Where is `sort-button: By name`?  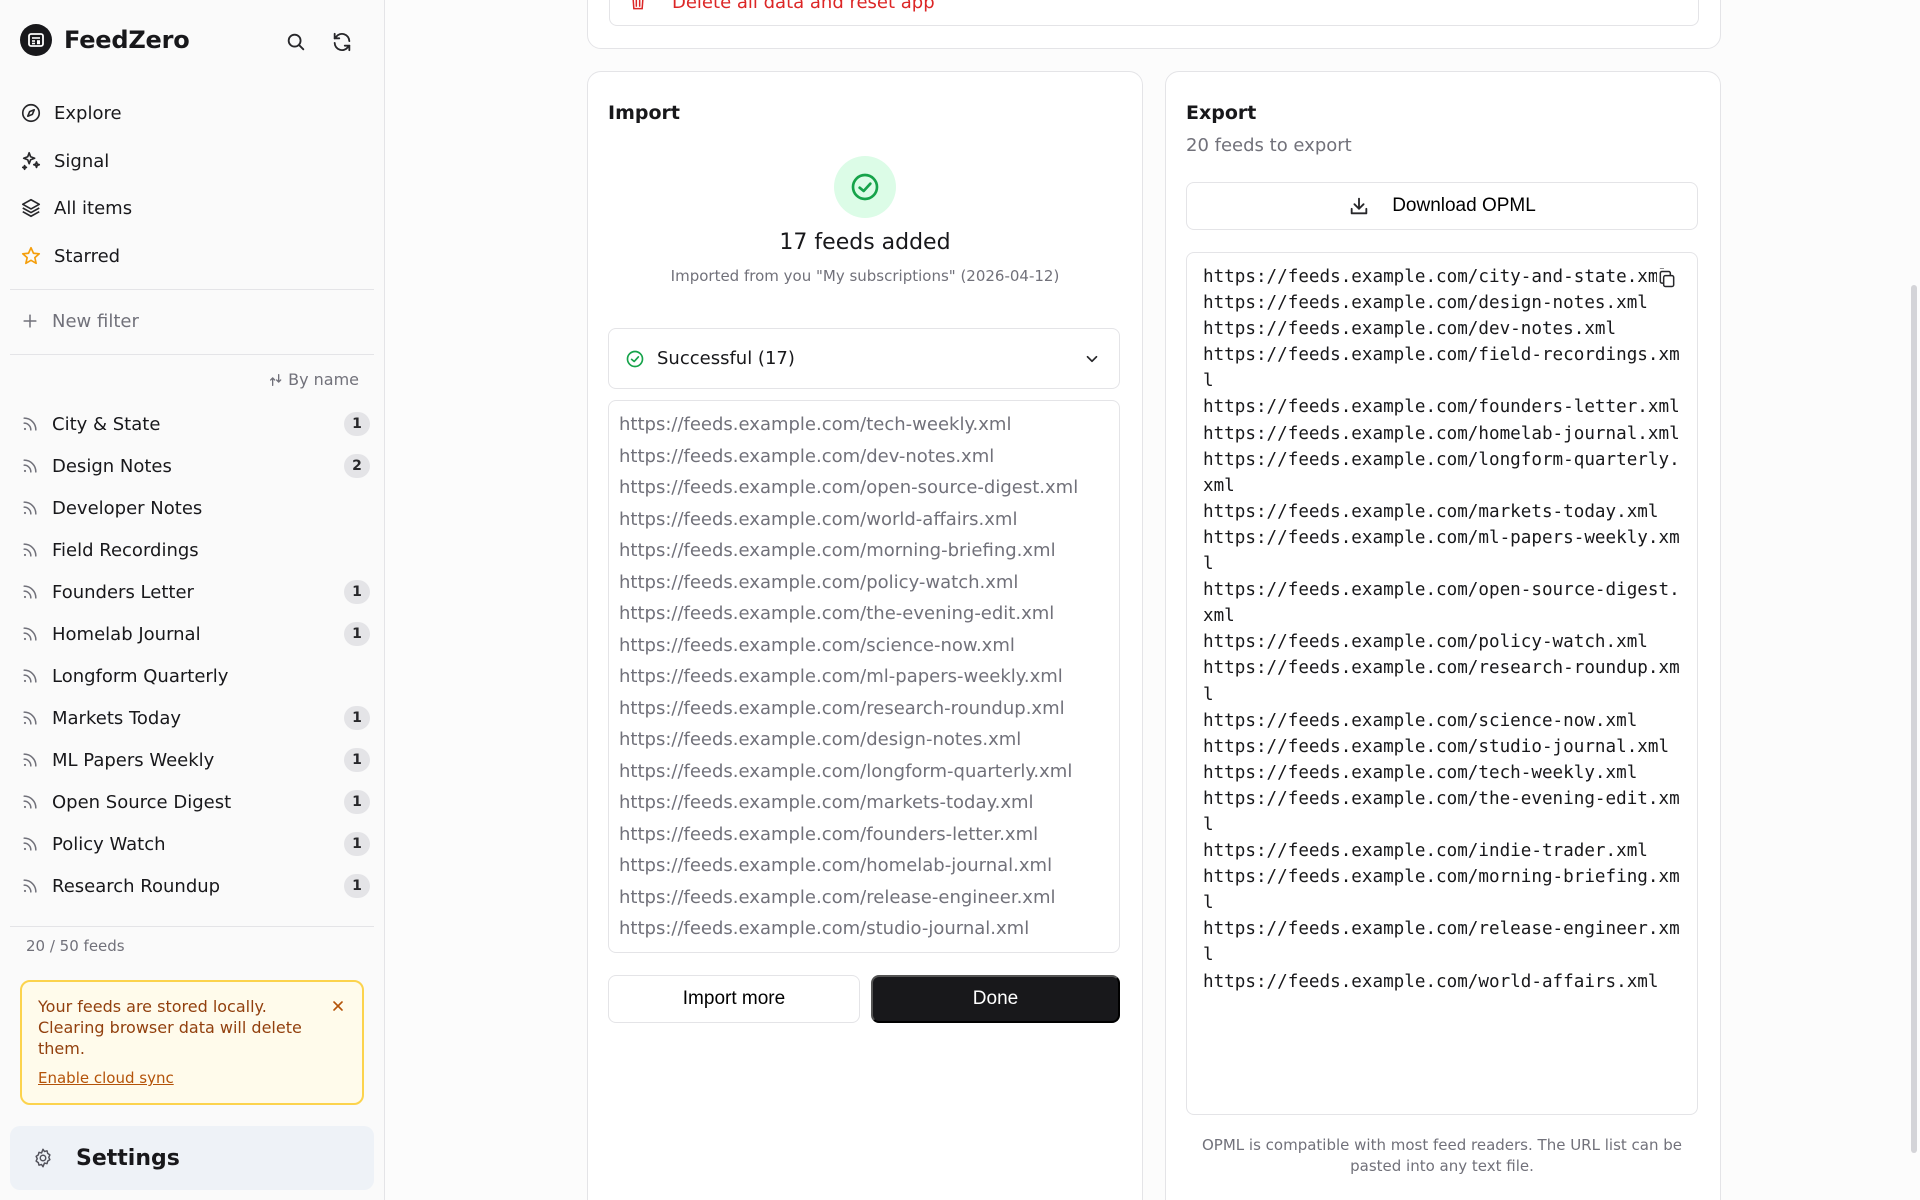
sort-button: By name is located at coordinates (313, 379).